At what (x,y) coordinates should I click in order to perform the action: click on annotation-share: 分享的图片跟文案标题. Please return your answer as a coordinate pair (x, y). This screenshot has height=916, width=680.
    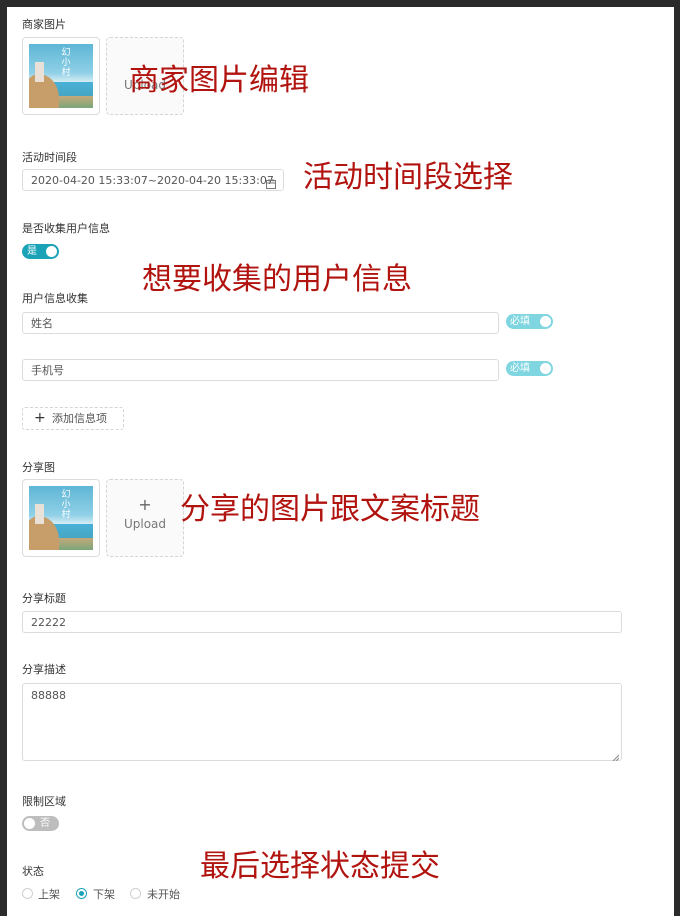
    Looking at the image, I should click on (330, 509).